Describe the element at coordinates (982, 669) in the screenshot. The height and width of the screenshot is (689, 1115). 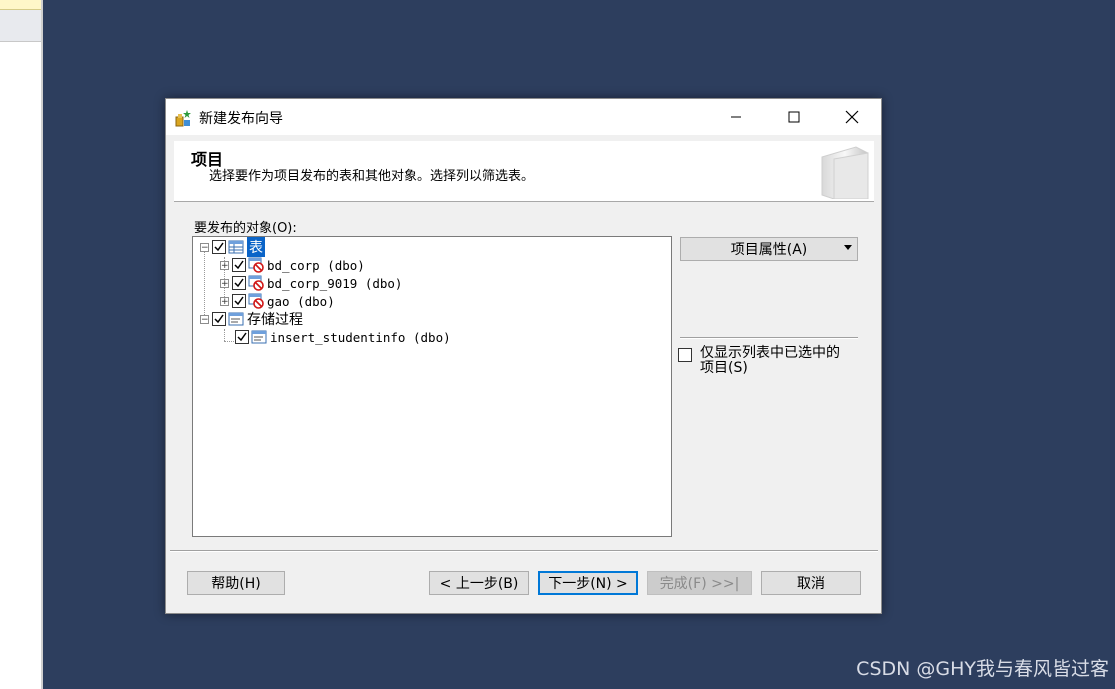
I see `watermark-text: CSDN @GHY我与春风皆过客` at that location.